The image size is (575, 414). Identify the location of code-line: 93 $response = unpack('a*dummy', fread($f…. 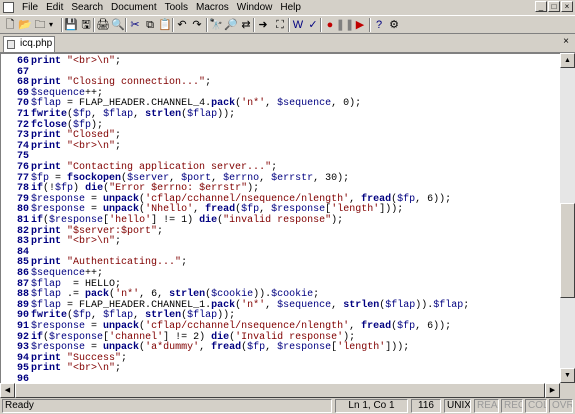
(280, 347).